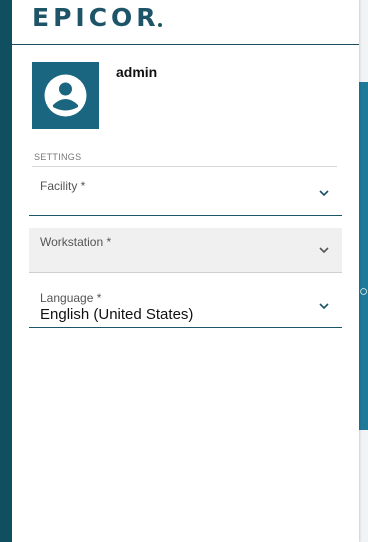 The width and height of the screenshot is (368, 542). What do you see at coordinates (185, 250) in the screenshot?
I see `workstation-select: Workstation *` at bounding box center [185, 250].